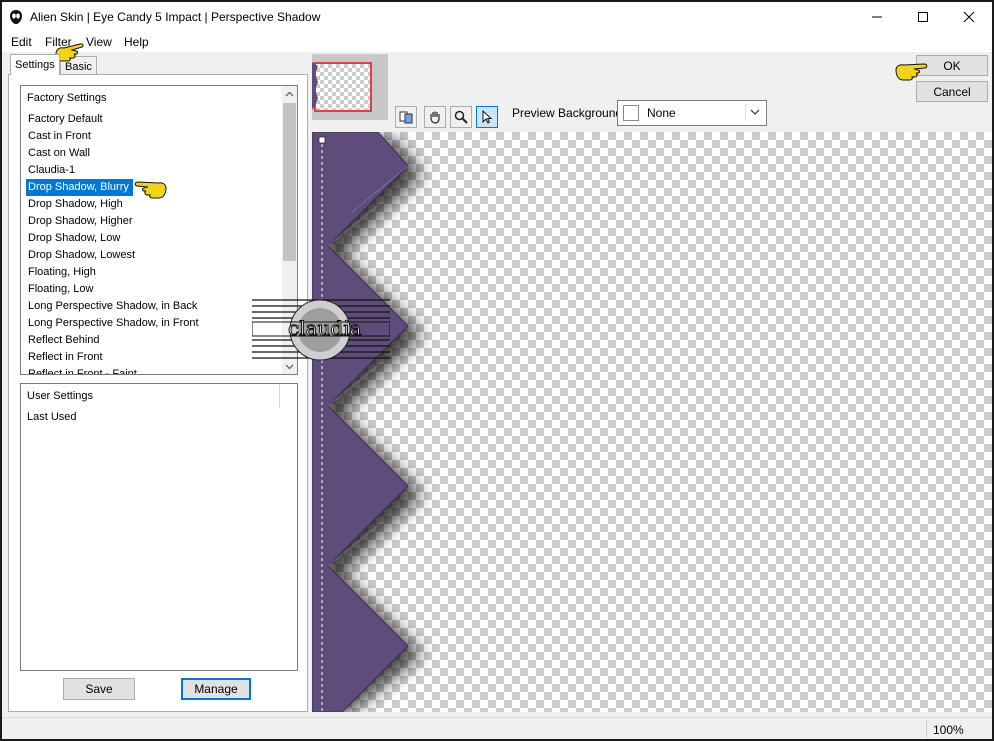 Image resolution: width=994 pixels, height=741 pixels. I want to click on watermark-text: claudia, so click(325, 328).